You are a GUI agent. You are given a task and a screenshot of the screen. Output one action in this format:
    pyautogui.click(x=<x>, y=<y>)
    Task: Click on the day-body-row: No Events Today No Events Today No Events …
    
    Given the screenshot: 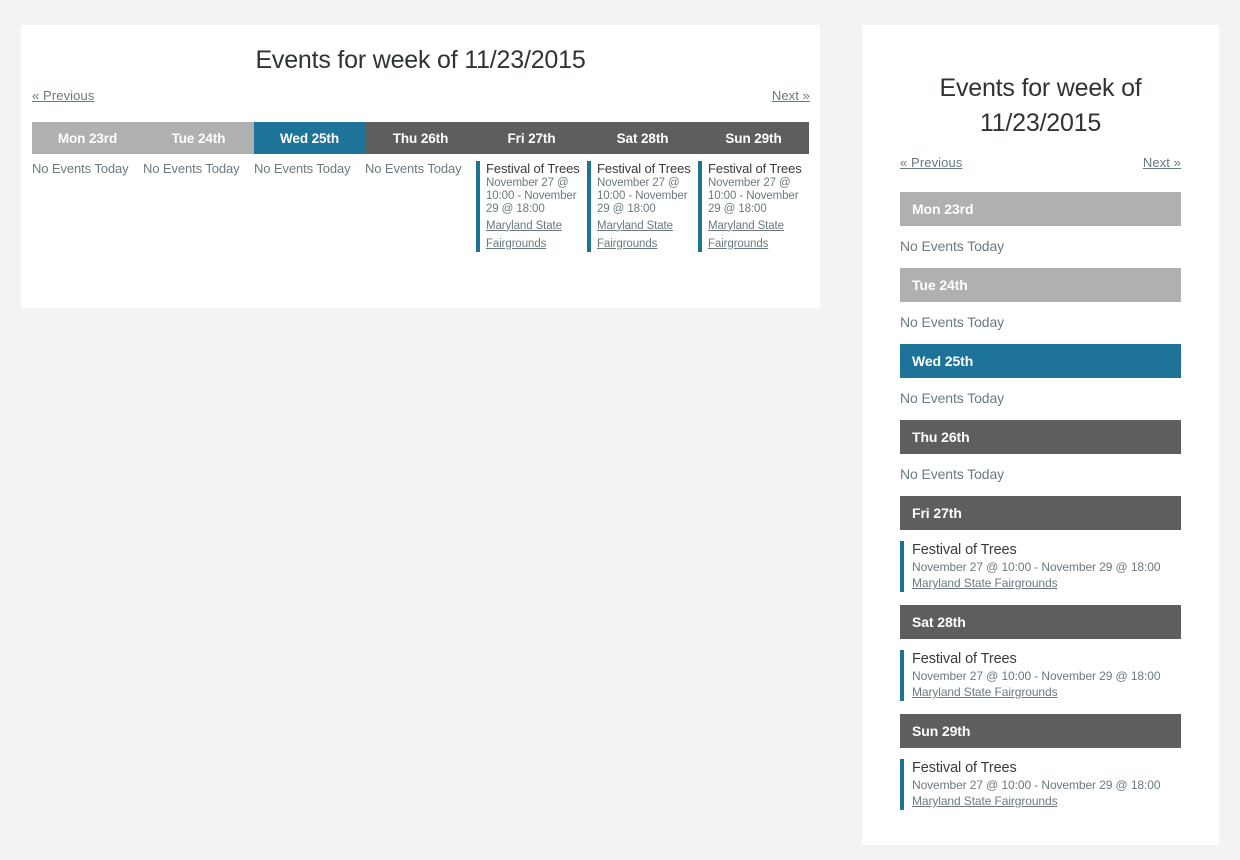 What is the action you would take?
    pyautogui.click(x=420, y=206)
    